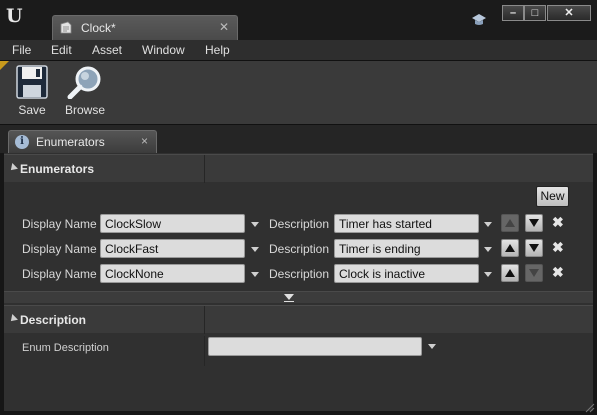  I want to click on title-bar: U Clock* ✕ – □ ✕, so click(298, 20).